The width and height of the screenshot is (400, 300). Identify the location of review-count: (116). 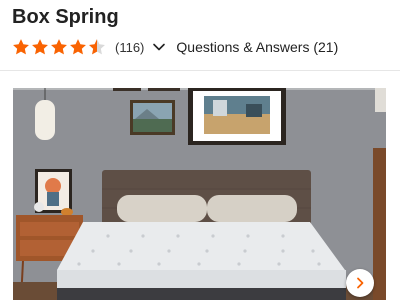
(129, 47).